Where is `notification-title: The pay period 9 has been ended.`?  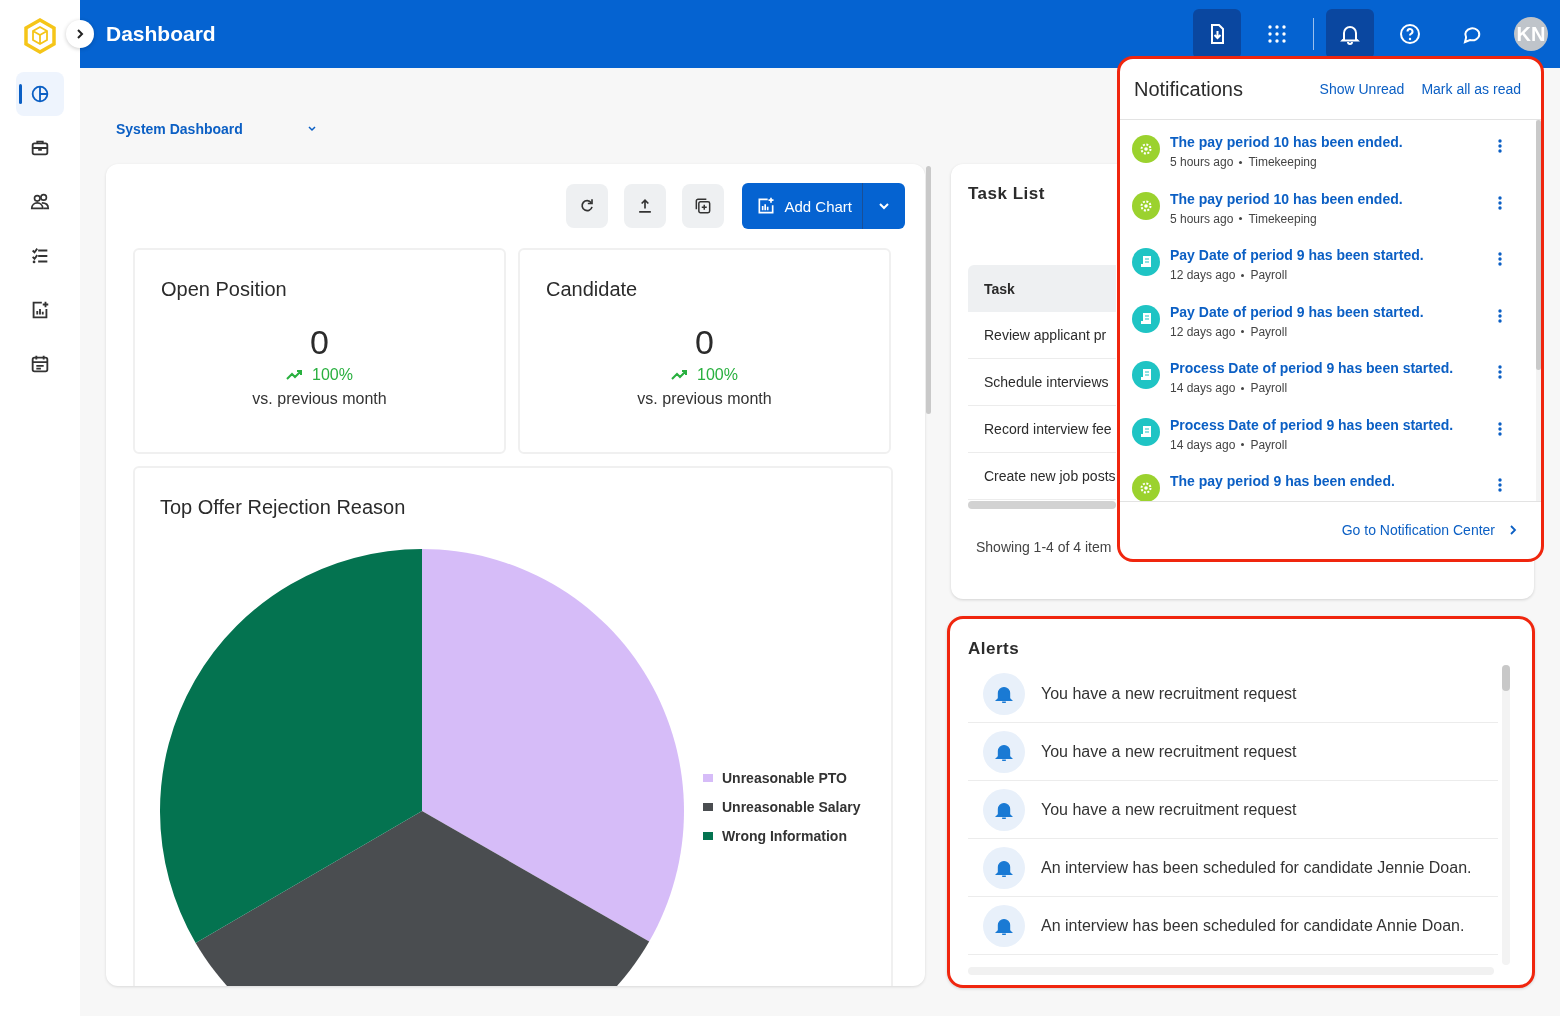
notification-title: The pay period 9 has been ended. is located at coordinates (1327, 481).